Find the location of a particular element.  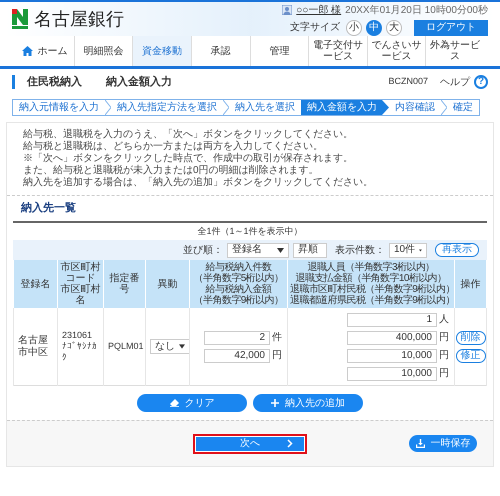

column-header: 登録名 is located at coordinates (36, 284).